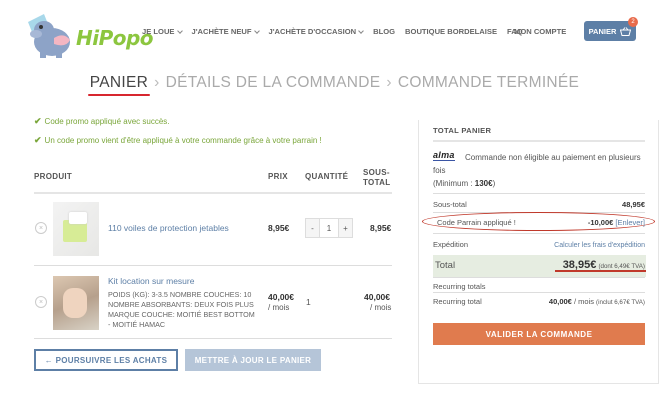 This screenshot has height=400, width=669. I want to click on alma-min-end: ), so click(494, 183).